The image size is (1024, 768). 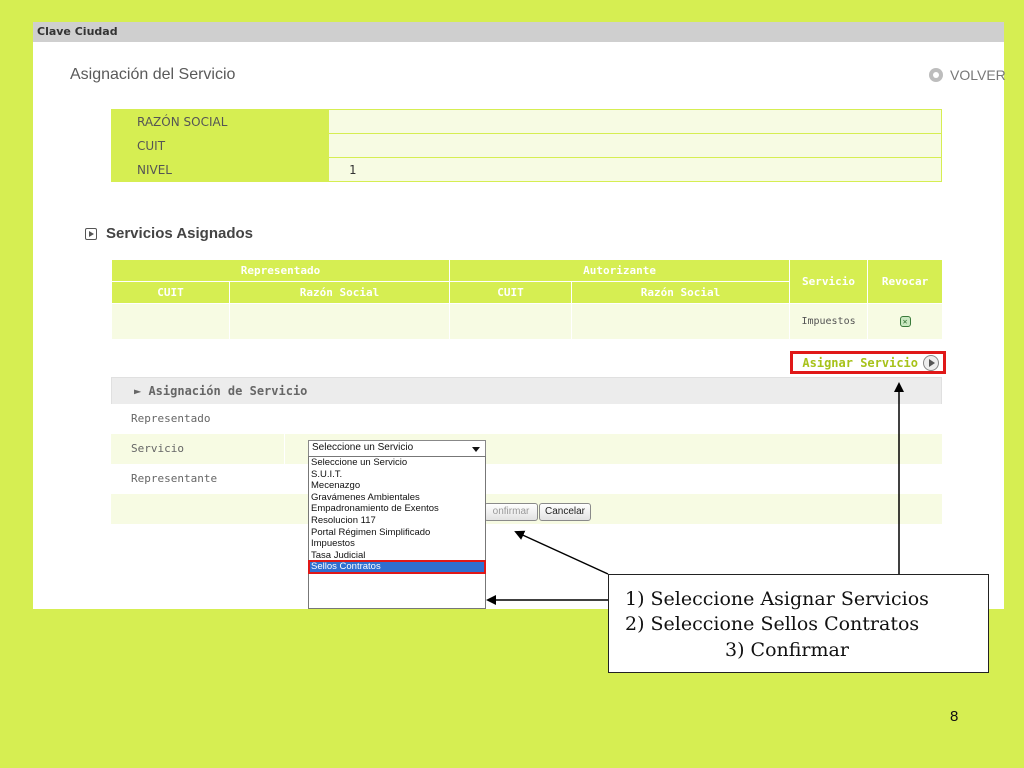 I want to click on instruction-1: 1) Seleccione Asignar Servicios, so click(x=777, y=599).